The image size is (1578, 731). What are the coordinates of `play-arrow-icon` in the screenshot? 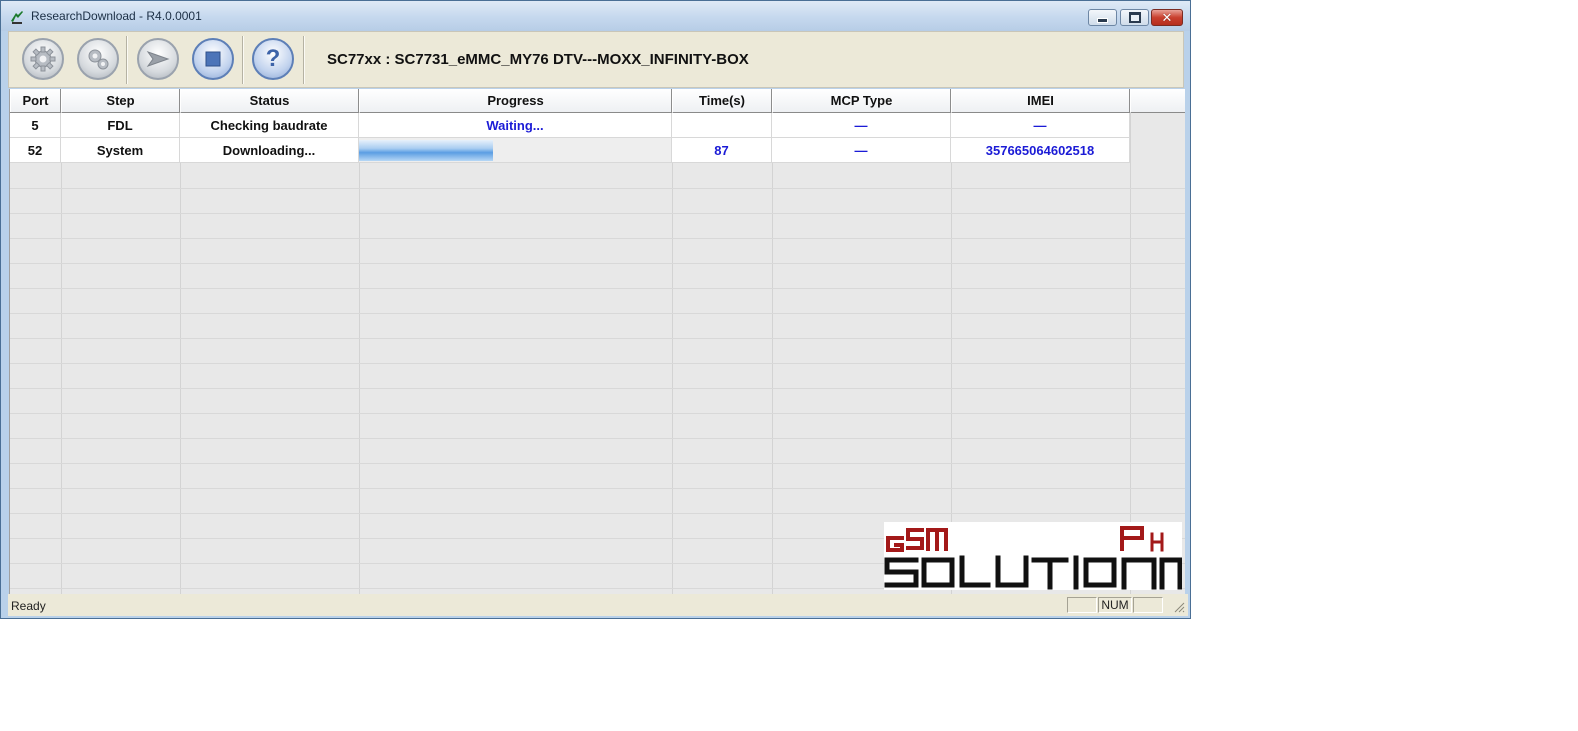 It's located at (158, 59).